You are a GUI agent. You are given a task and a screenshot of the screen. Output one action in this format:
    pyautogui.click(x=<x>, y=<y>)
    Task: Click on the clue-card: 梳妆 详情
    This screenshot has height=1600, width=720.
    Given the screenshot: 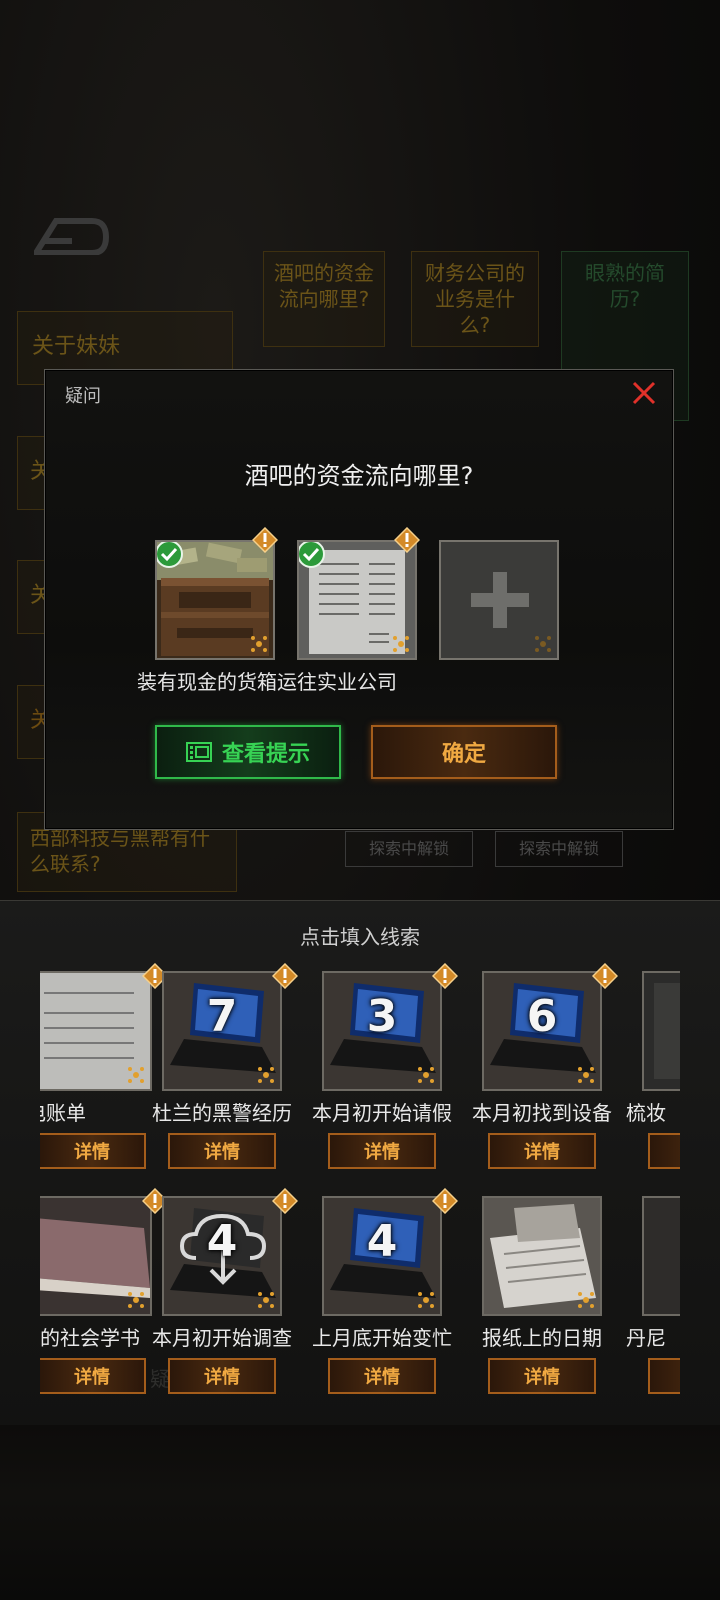 What is the action you would take?
    pyautogui.click(x=643, y=1073)
    